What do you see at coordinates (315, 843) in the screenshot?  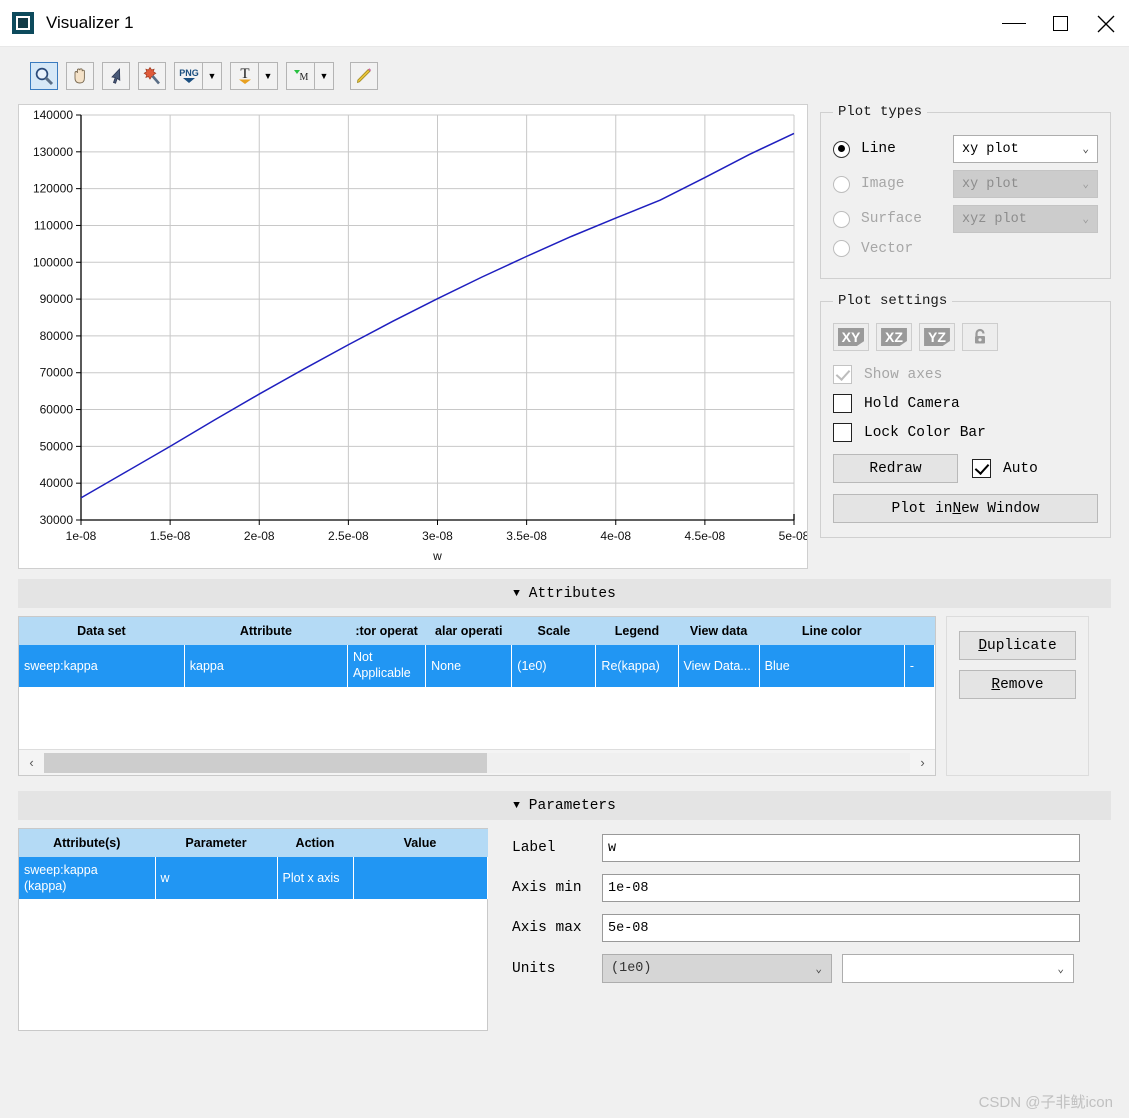 I see `parameters-col-action: Action` at bounding box center [315, 843].